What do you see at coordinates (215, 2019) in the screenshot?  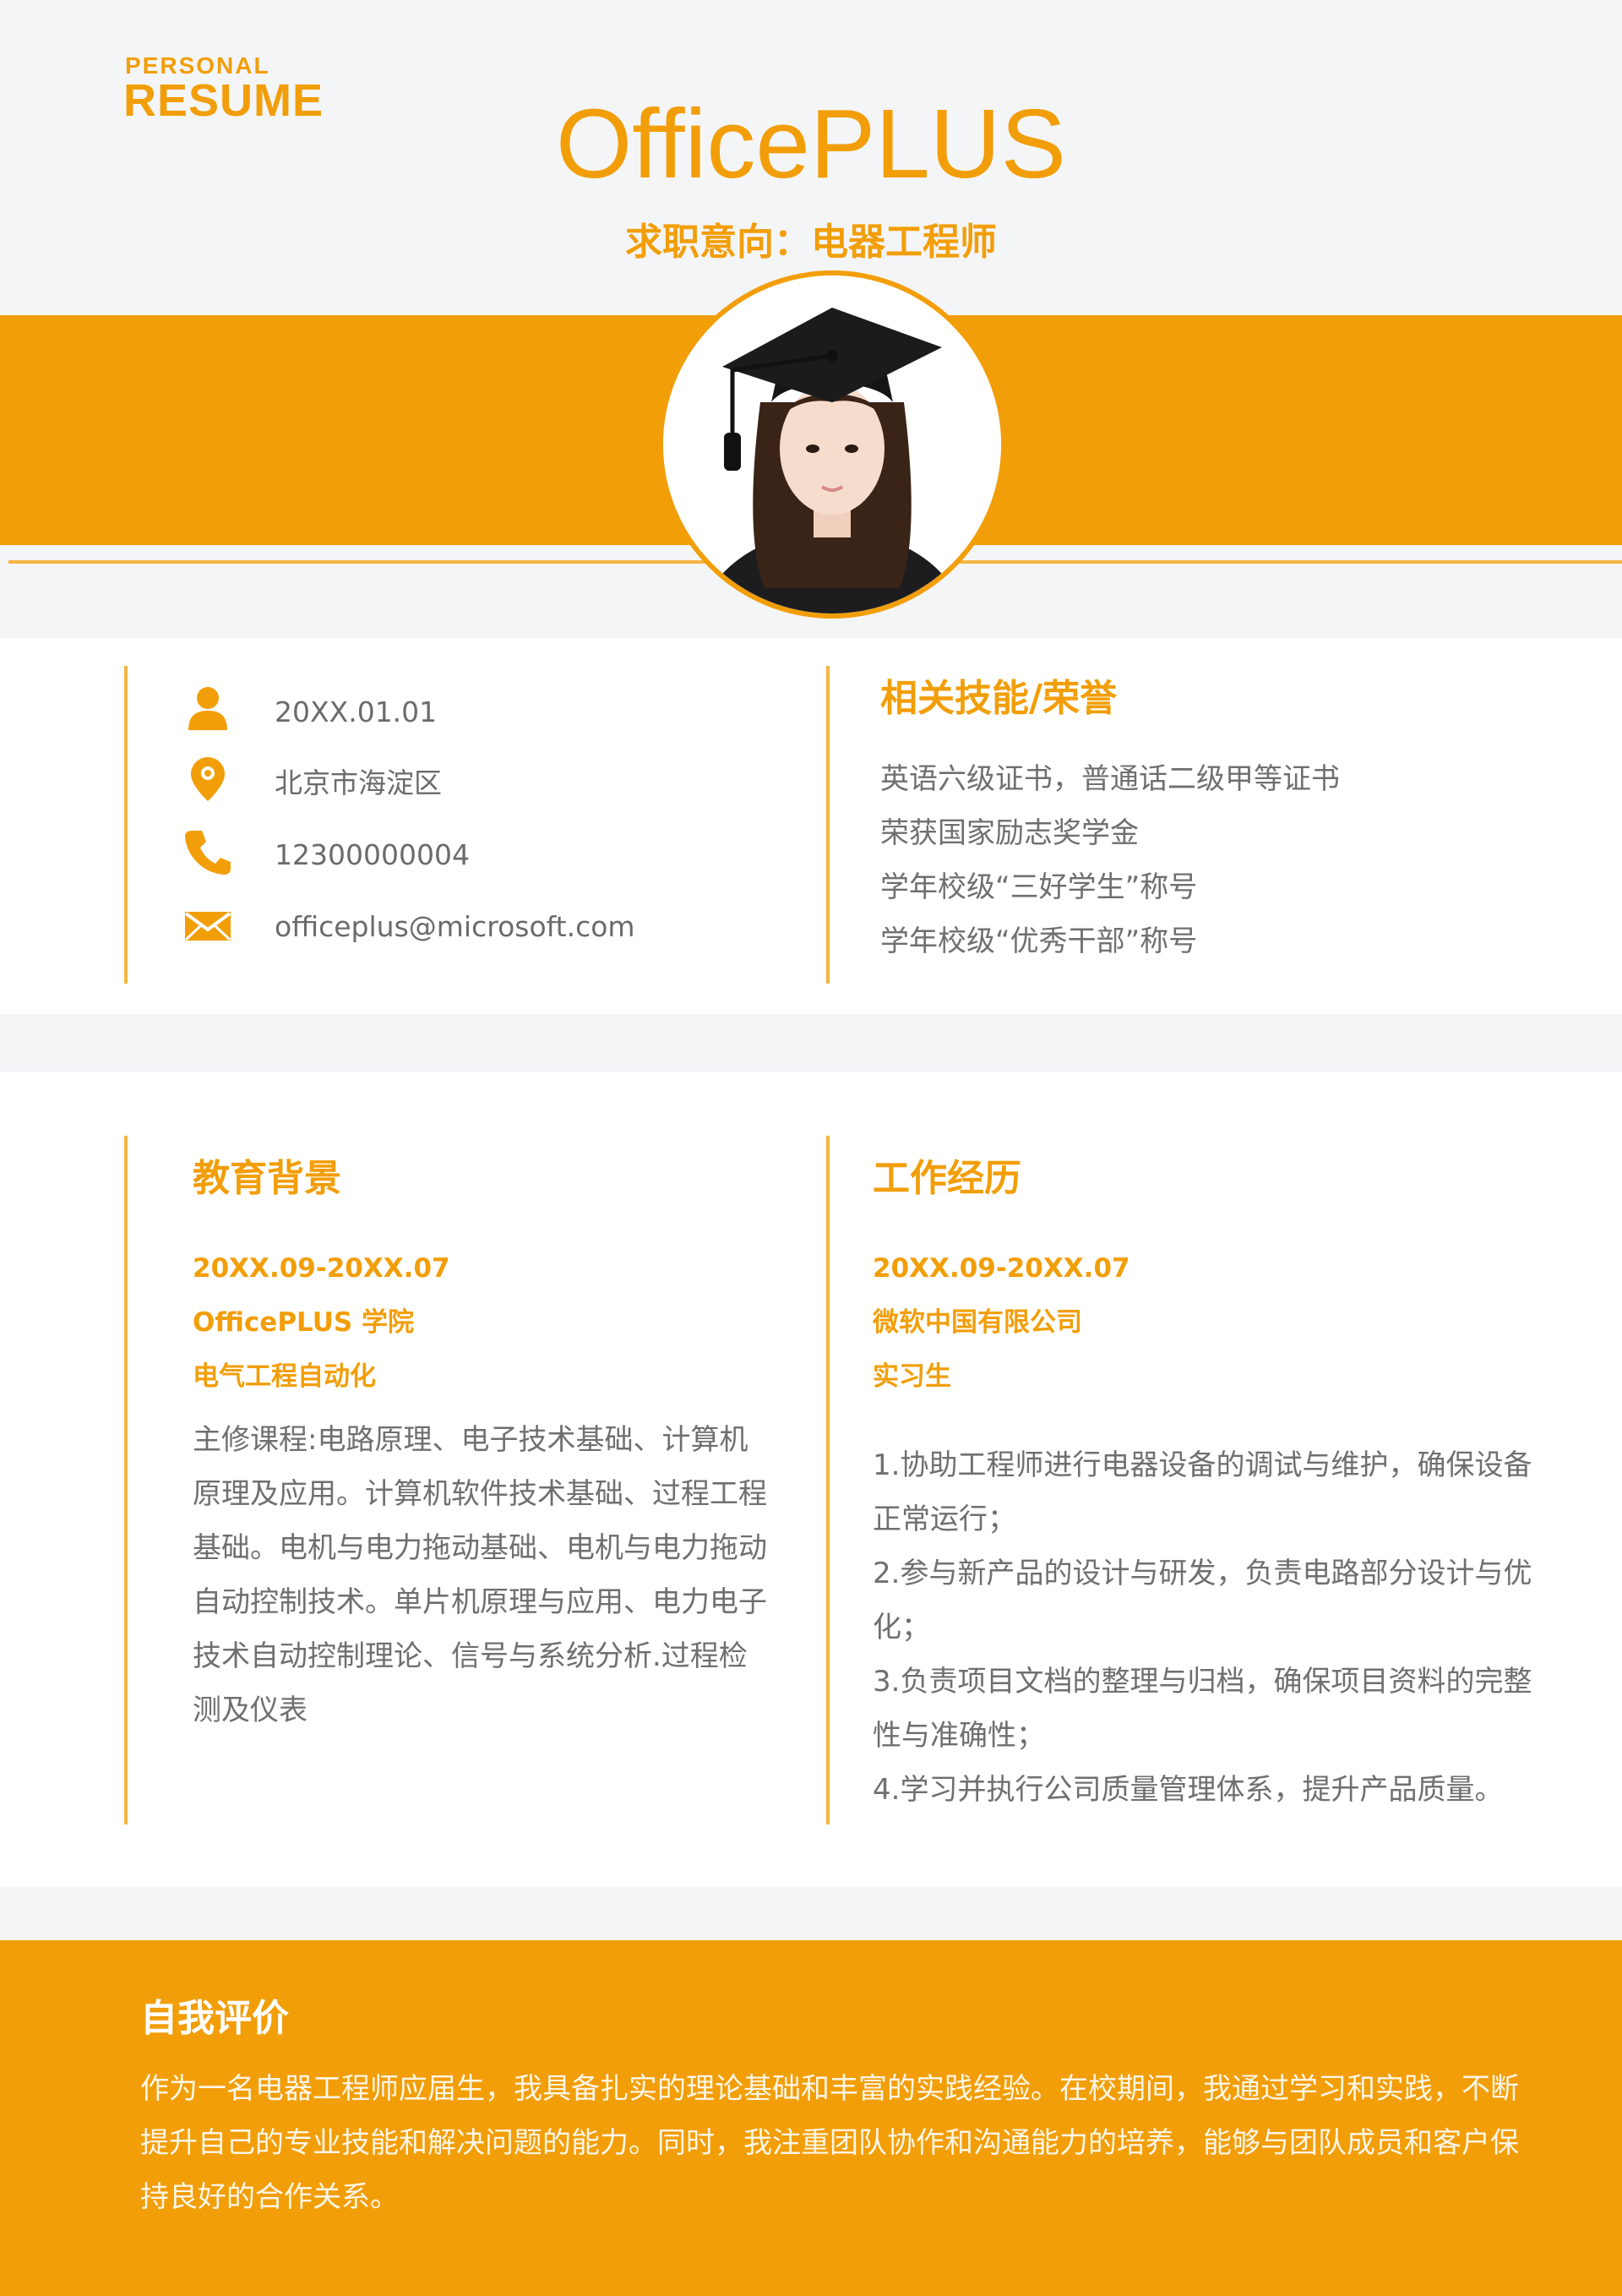 I see `self-eval-title: 自我评价` at bounding box center [215, 2019].